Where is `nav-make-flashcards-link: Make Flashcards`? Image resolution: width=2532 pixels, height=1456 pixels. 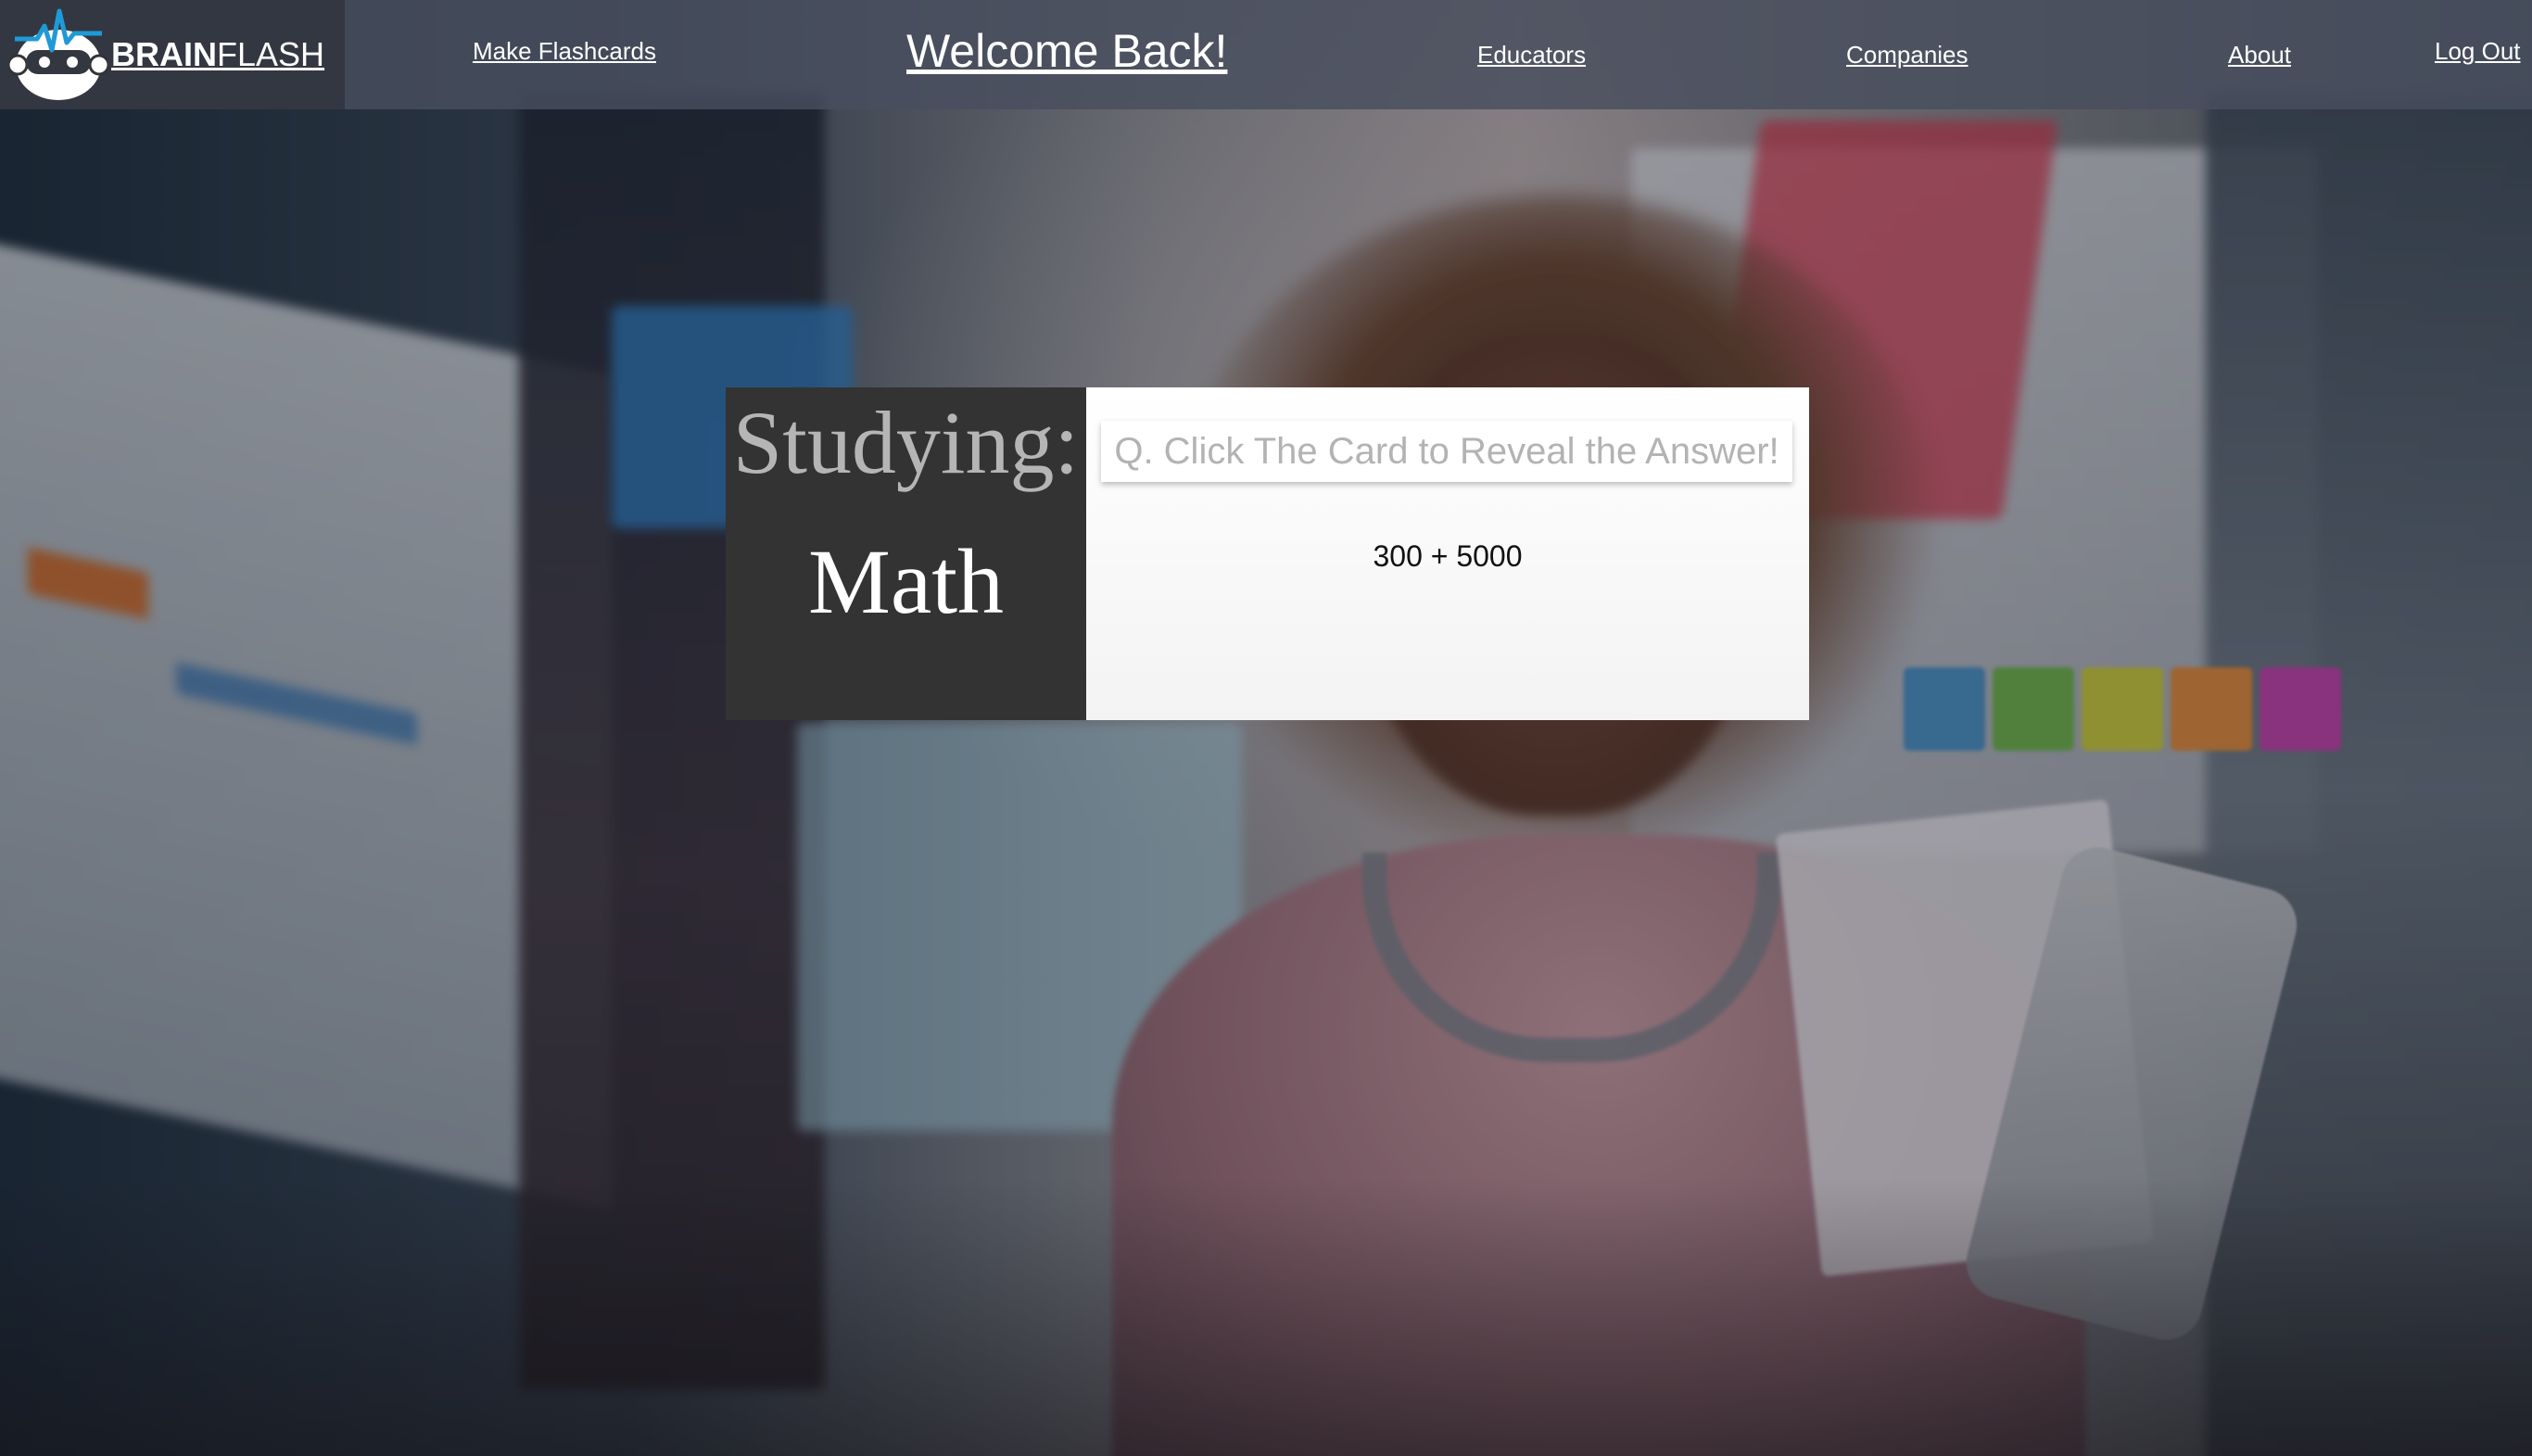
nav-make-flashcards-link: Make Flashcards is located at coordinates (564, 51).